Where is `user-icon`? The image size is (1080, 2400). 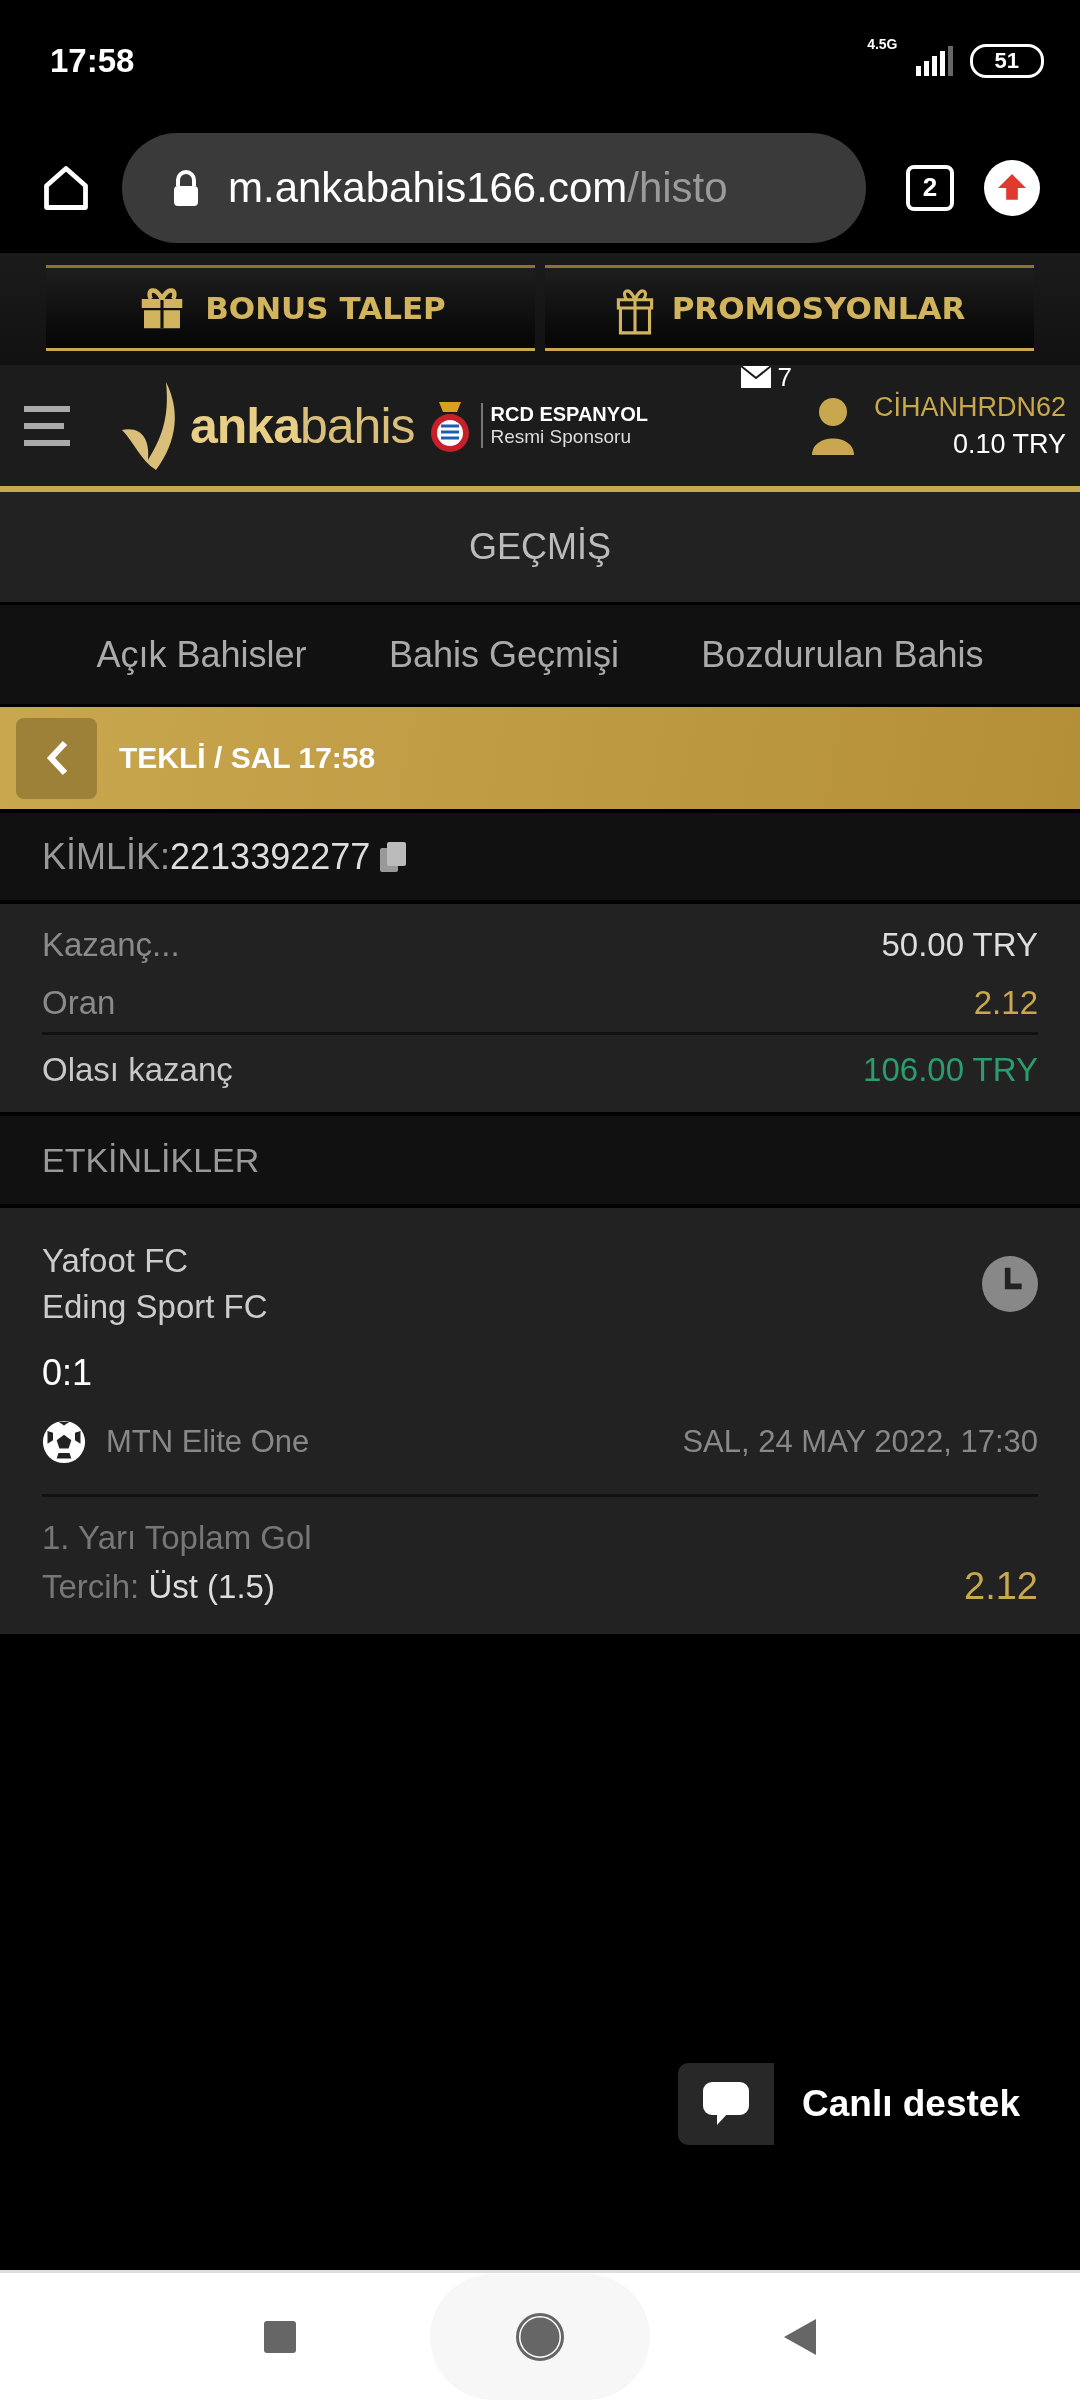
user-icon is located at coordinates (832, 425).